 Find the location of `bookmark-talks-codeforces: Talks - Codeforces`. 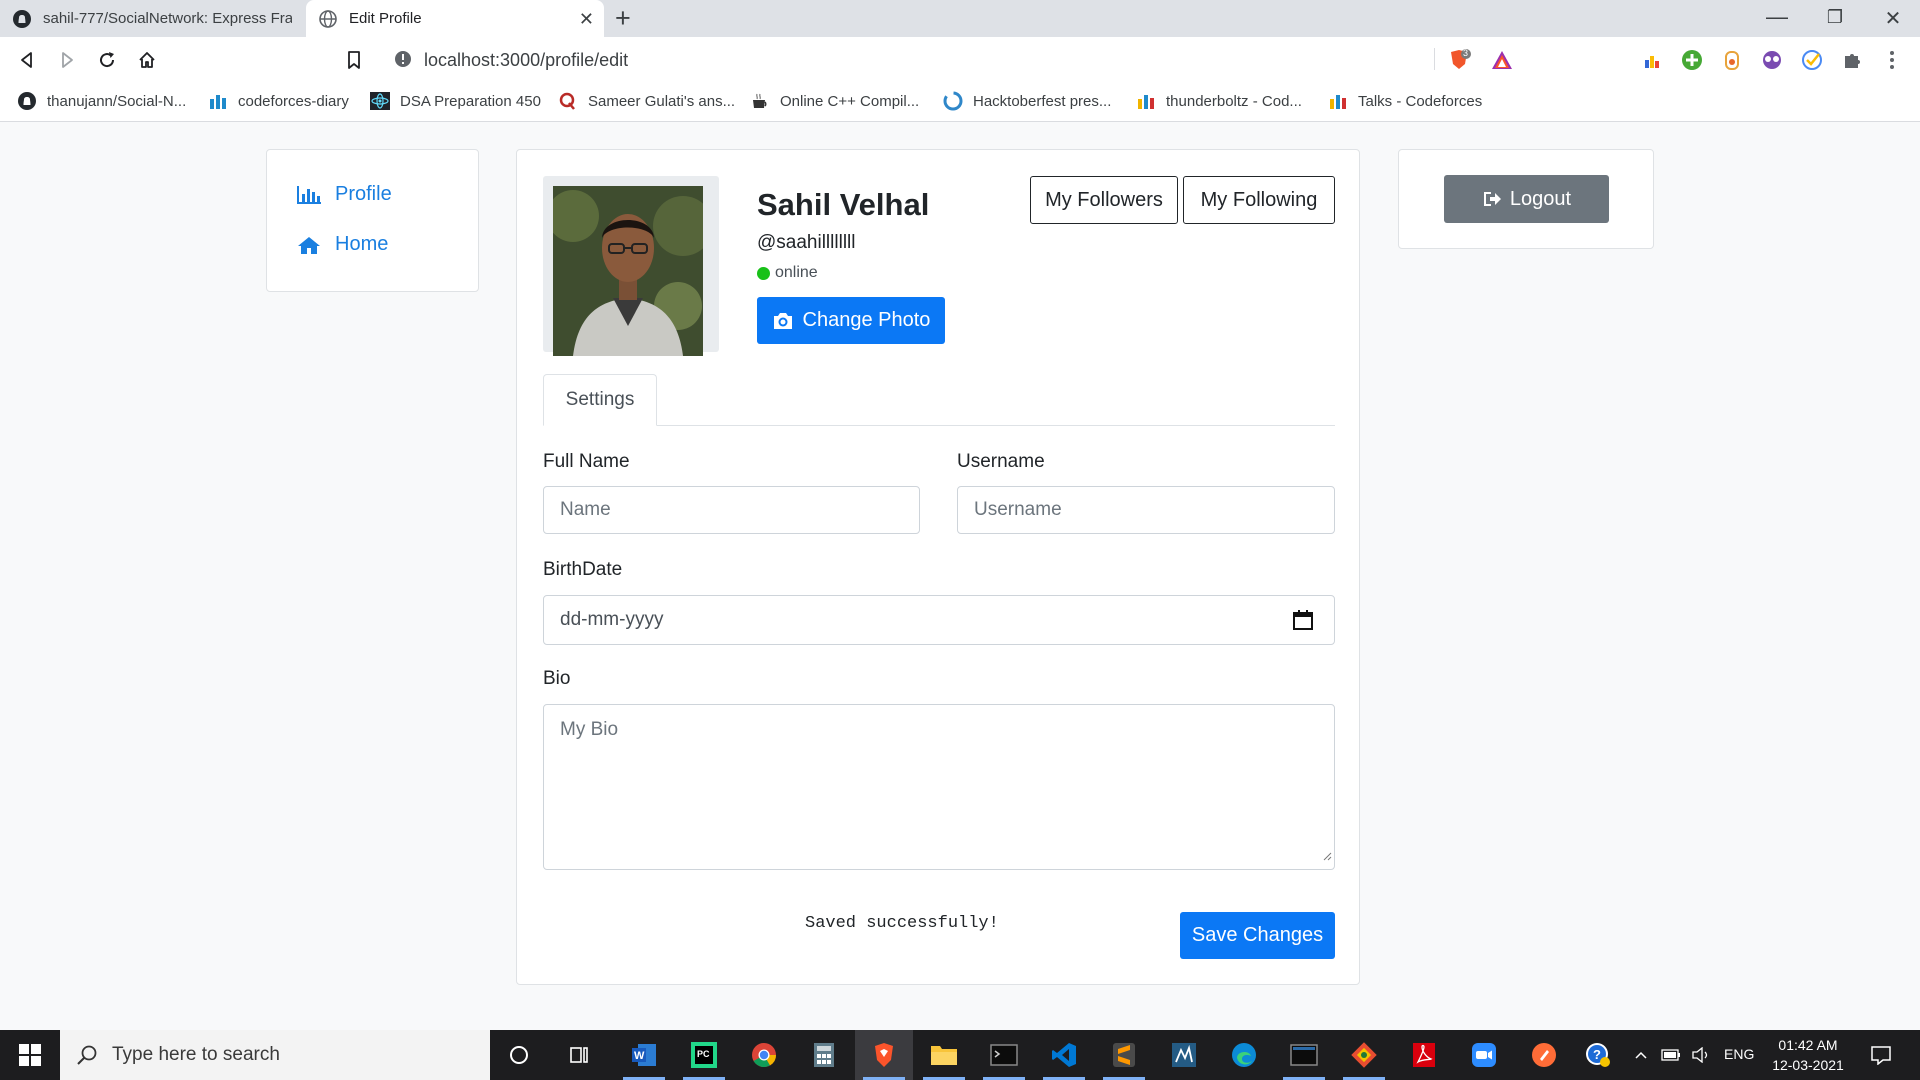

bookmark-talks-codeforces: Talks - Codeforces is located at coordinates (1405, 101).